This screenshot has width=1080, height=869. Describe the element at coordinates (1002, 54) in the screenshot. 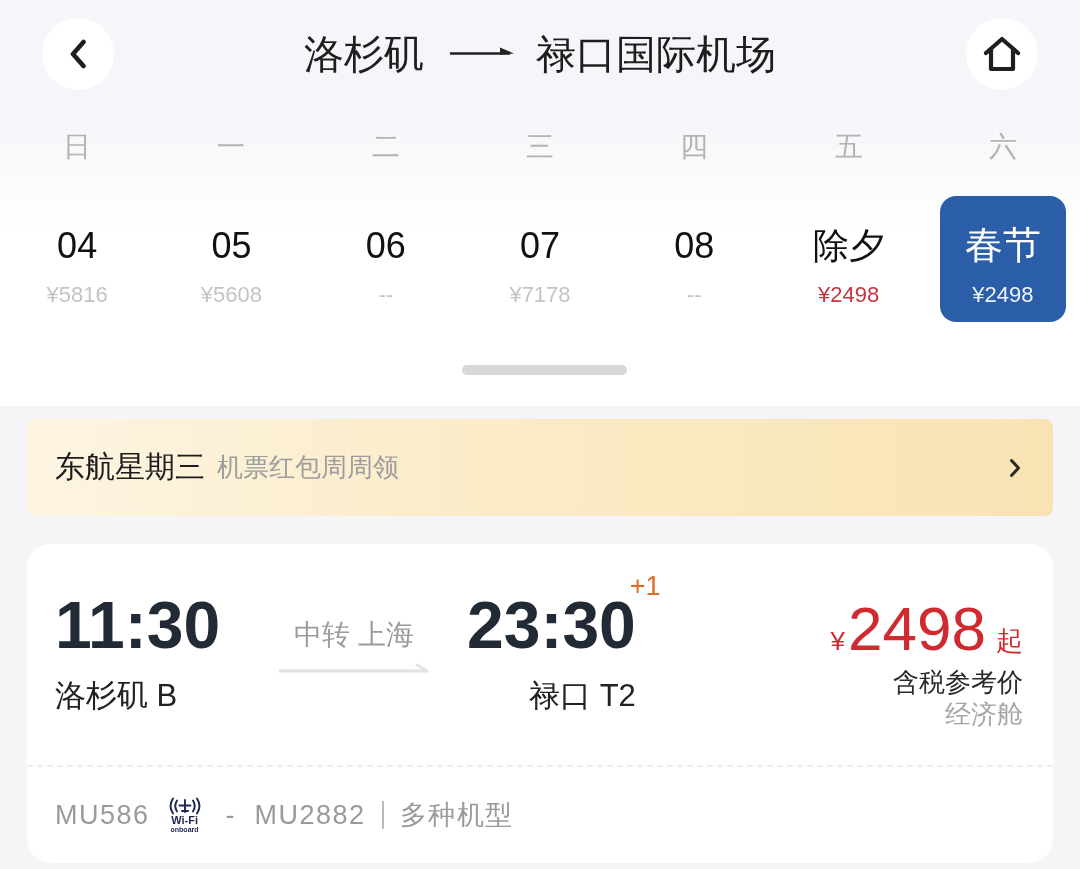

I see `home-icon` at that location.